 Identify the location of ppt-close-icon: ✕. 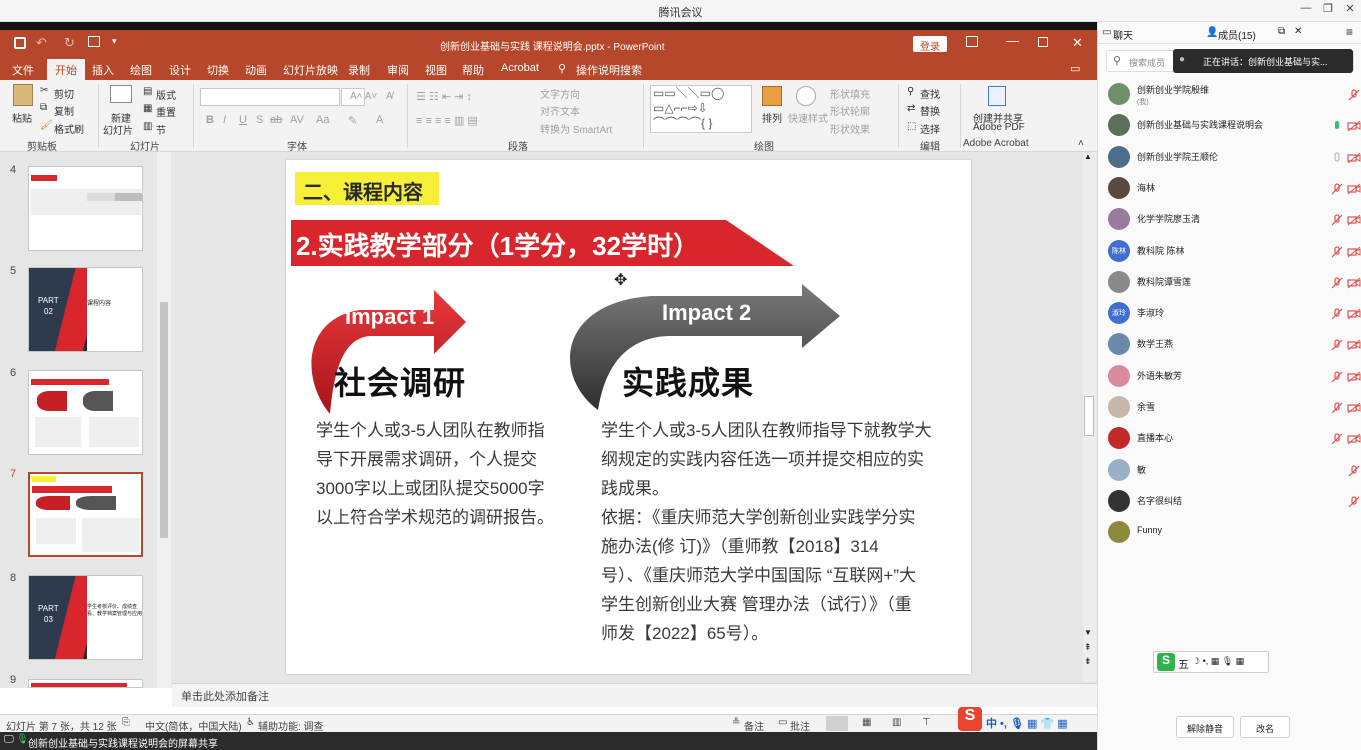
(1077, 43).